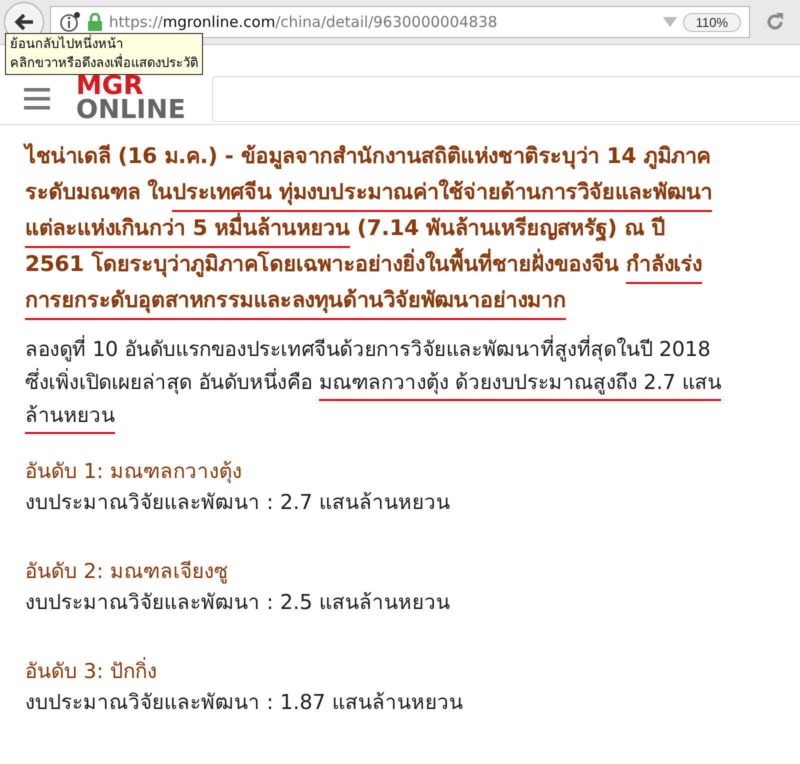 The height and width of the screenshot is (764, 800). I want to click on ranking-budget: งบประมาณวิจัยและพัฒนา : 2.7 แสนล้านหยวน, so click(238, 502).